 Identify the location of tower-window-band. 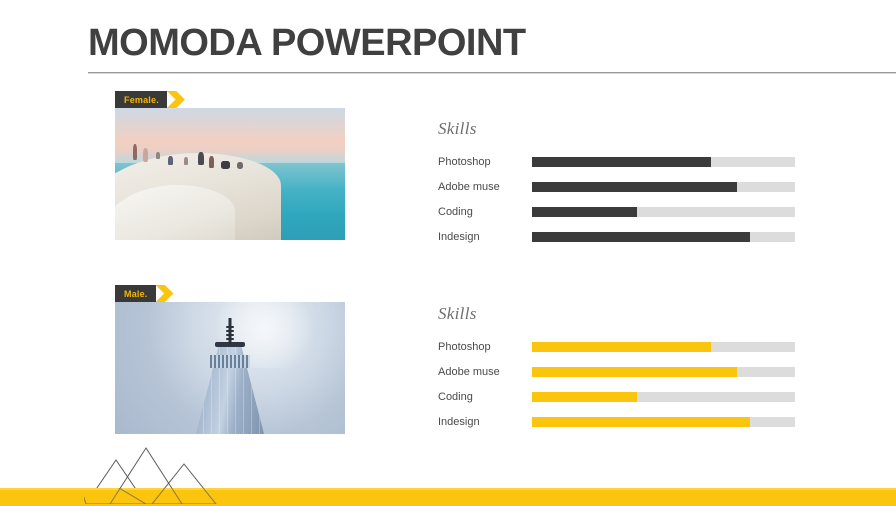
(230, 361).